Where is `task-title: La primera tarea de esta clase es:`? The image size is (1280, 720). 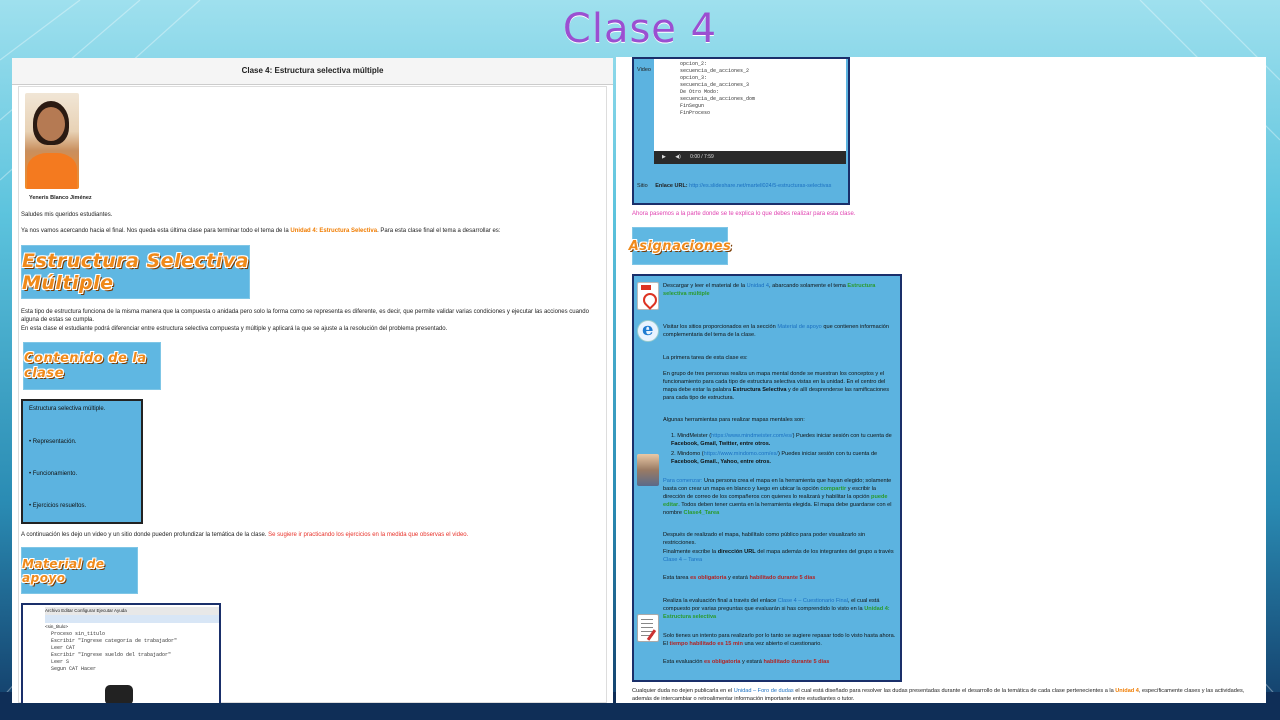 task-title: La primera tarea de esta clase es: is located at coordinates (705, 358).